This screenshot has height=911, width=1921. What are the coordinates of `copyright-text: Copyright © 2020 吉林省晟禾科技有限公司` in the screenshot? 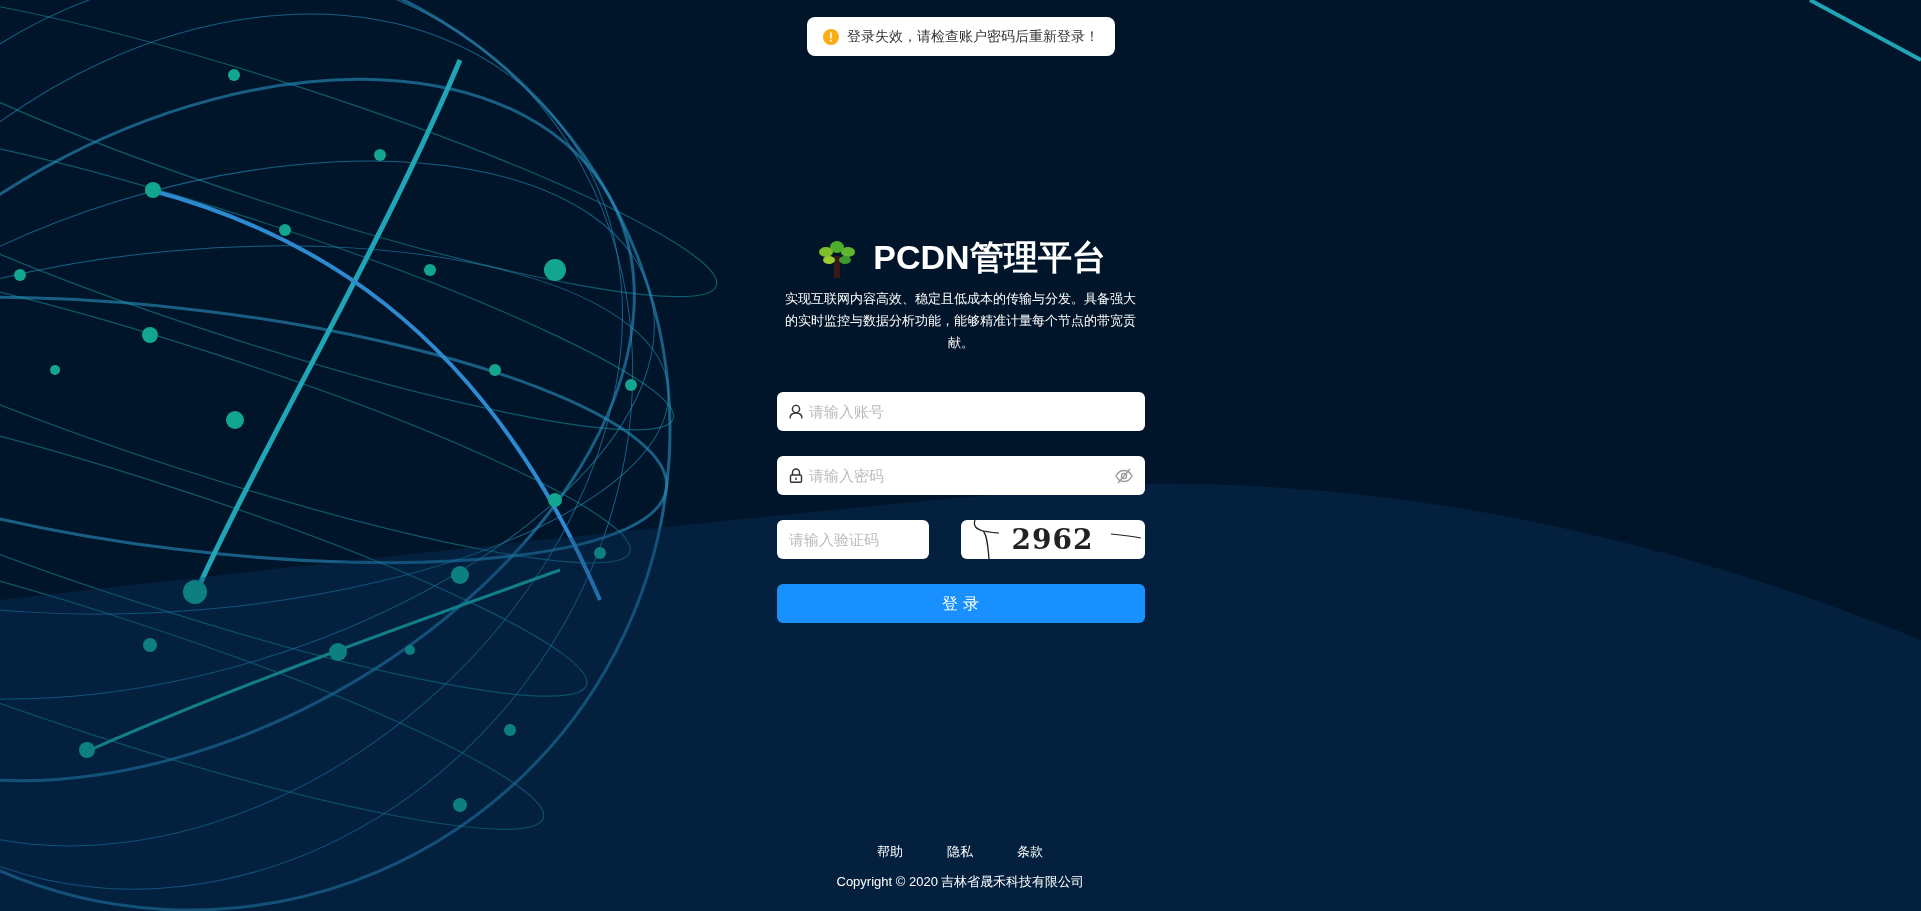 It's located at (960, 881).